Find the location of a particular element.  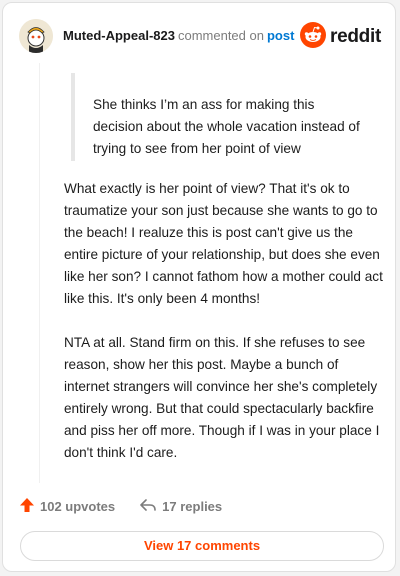

thread-line is located at coordinates (39, 273).